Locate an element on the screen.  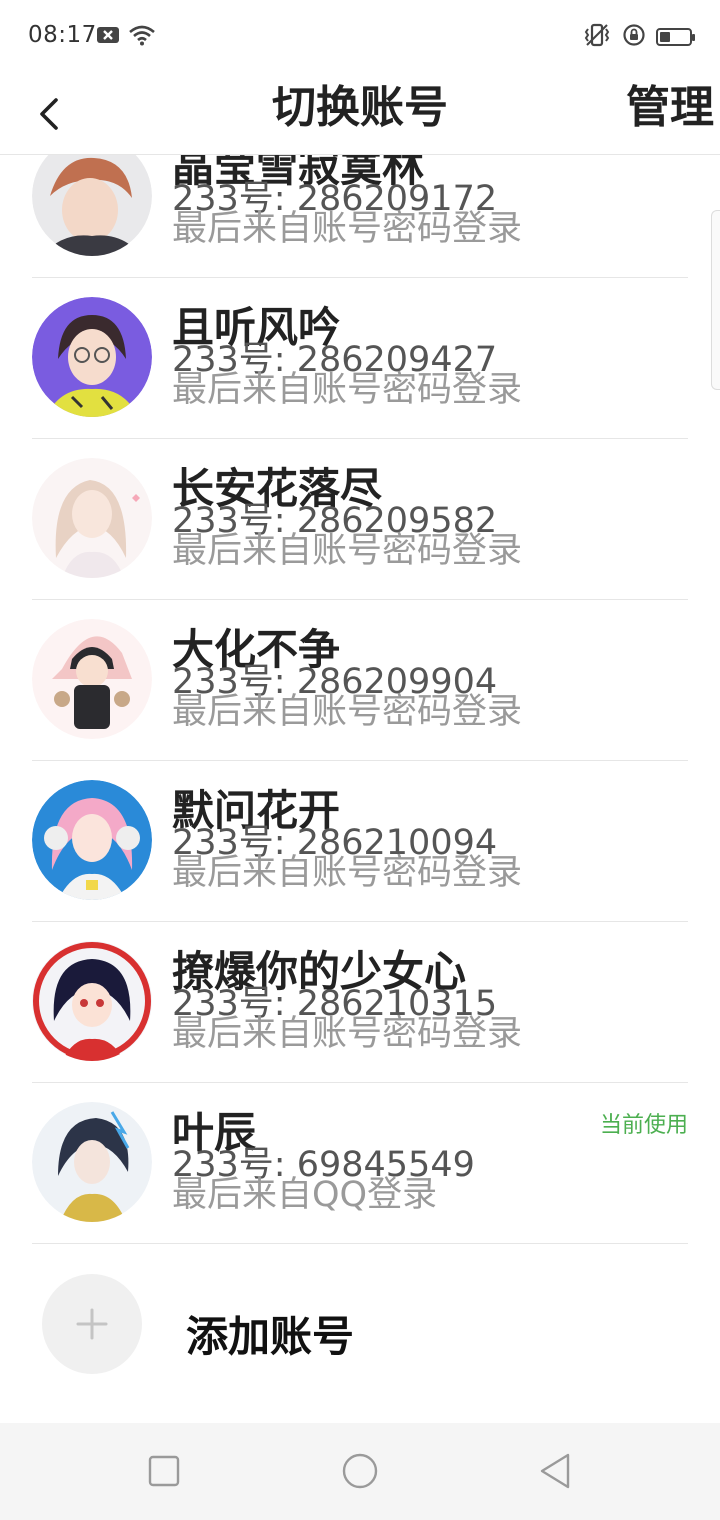
account-item: 晶莹雪寂寞林 233号: 286209172 最后来自账号密码登录 is located at coordinates (360, 216).